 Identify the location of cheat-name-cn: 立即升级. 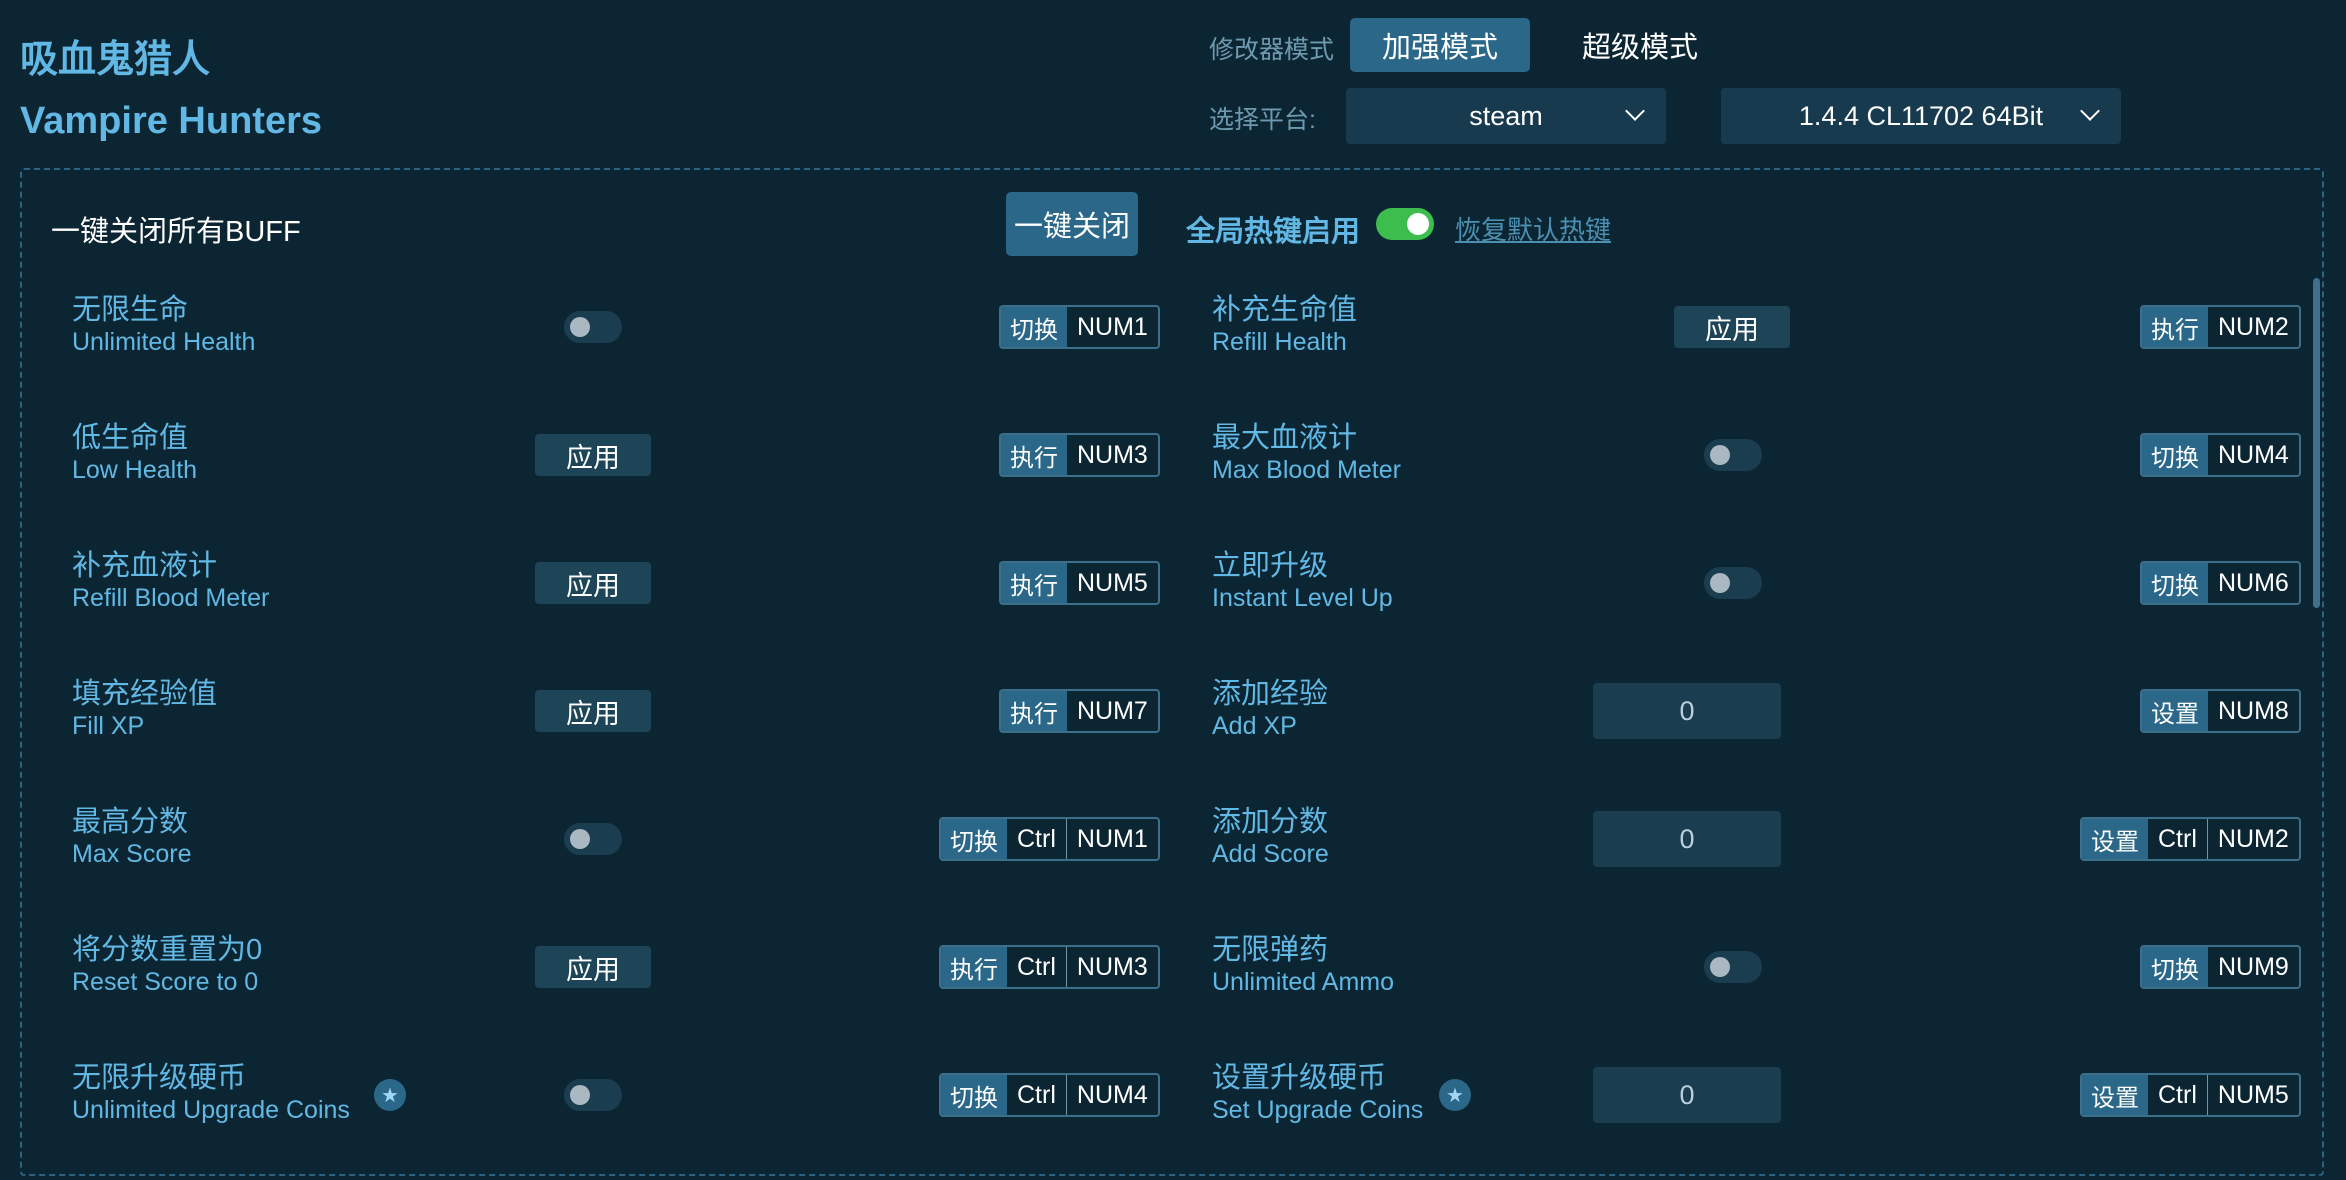
(1270, 566).